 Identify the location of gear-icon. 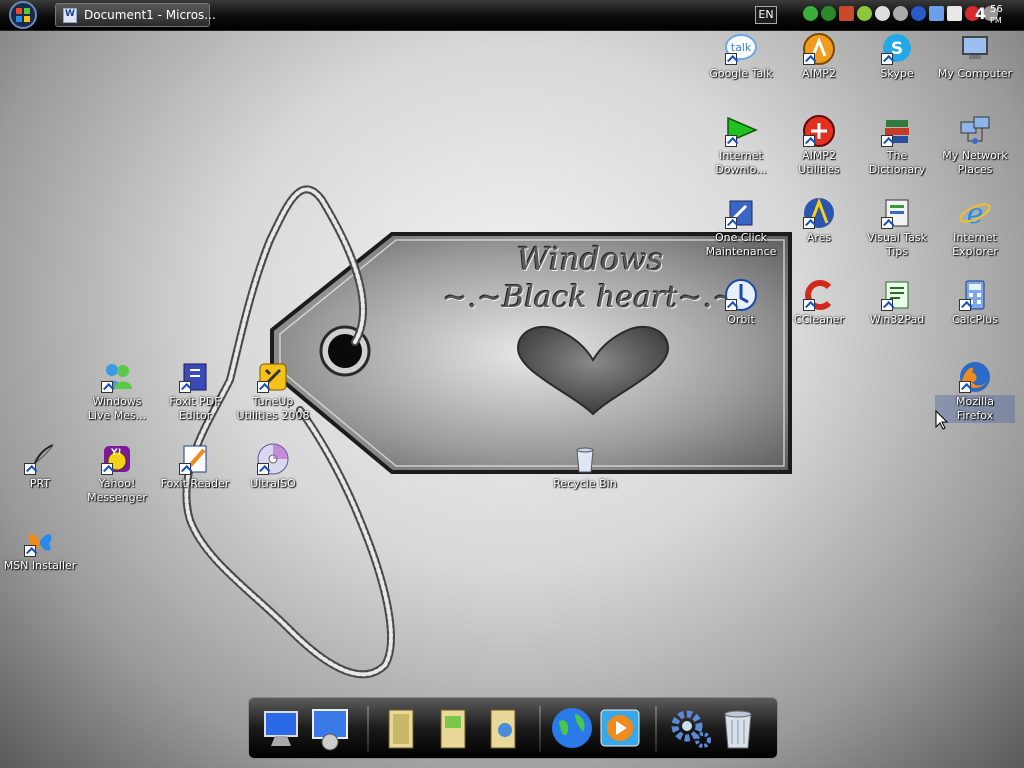
(691, 729).